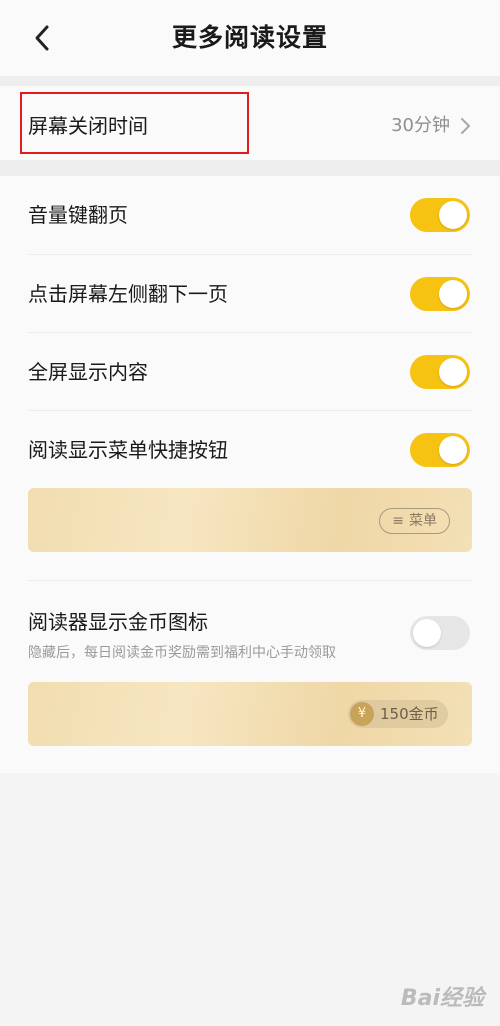 Image resolution: width=500 pixels, height=1026 pixels. What do you see at coordinates (182, 653) in the screenshot?
I see `setting-description: 隐藏后，每日阅读金币奖励需到福利中心手动领取` at bounding box center [182, 653].